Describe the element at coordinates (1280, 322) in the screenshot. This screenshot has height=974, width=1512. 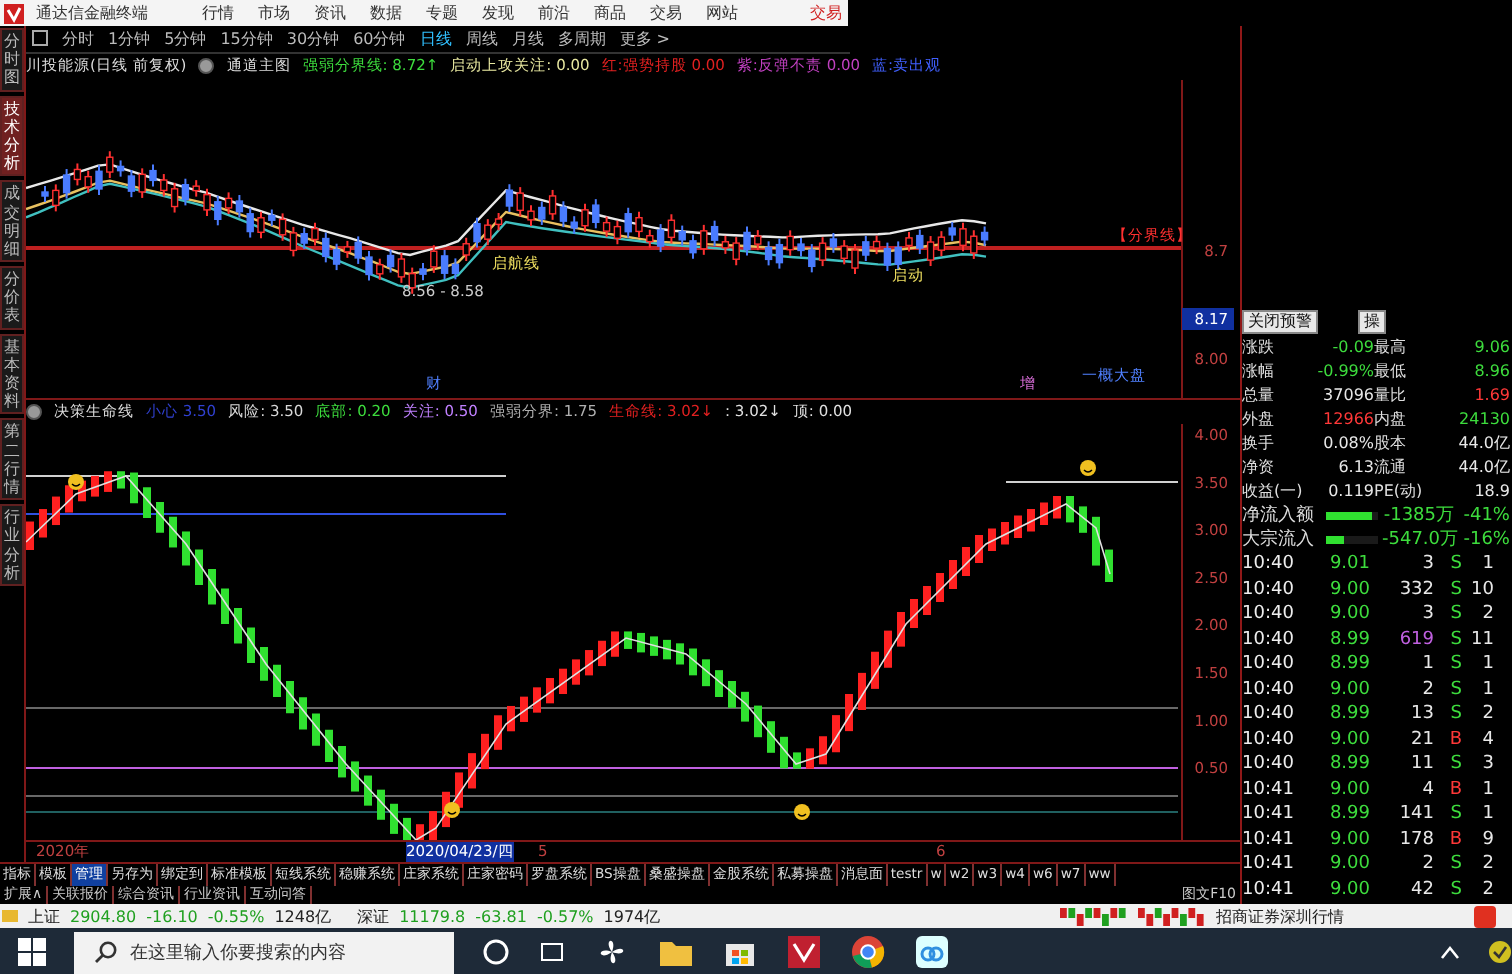
I see `panel-button: 关闭预警` at that location.